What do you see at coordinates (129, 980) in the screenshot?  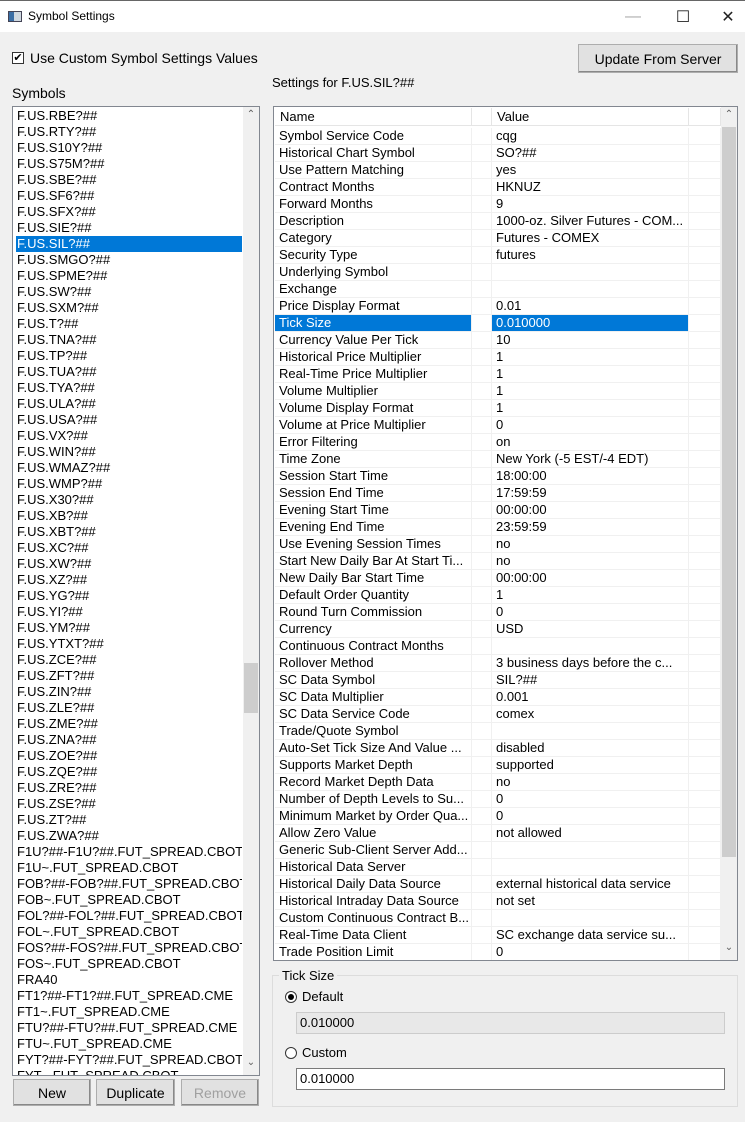 I see `symbol-list-item: FRA40` at bounding box center [129, 980].